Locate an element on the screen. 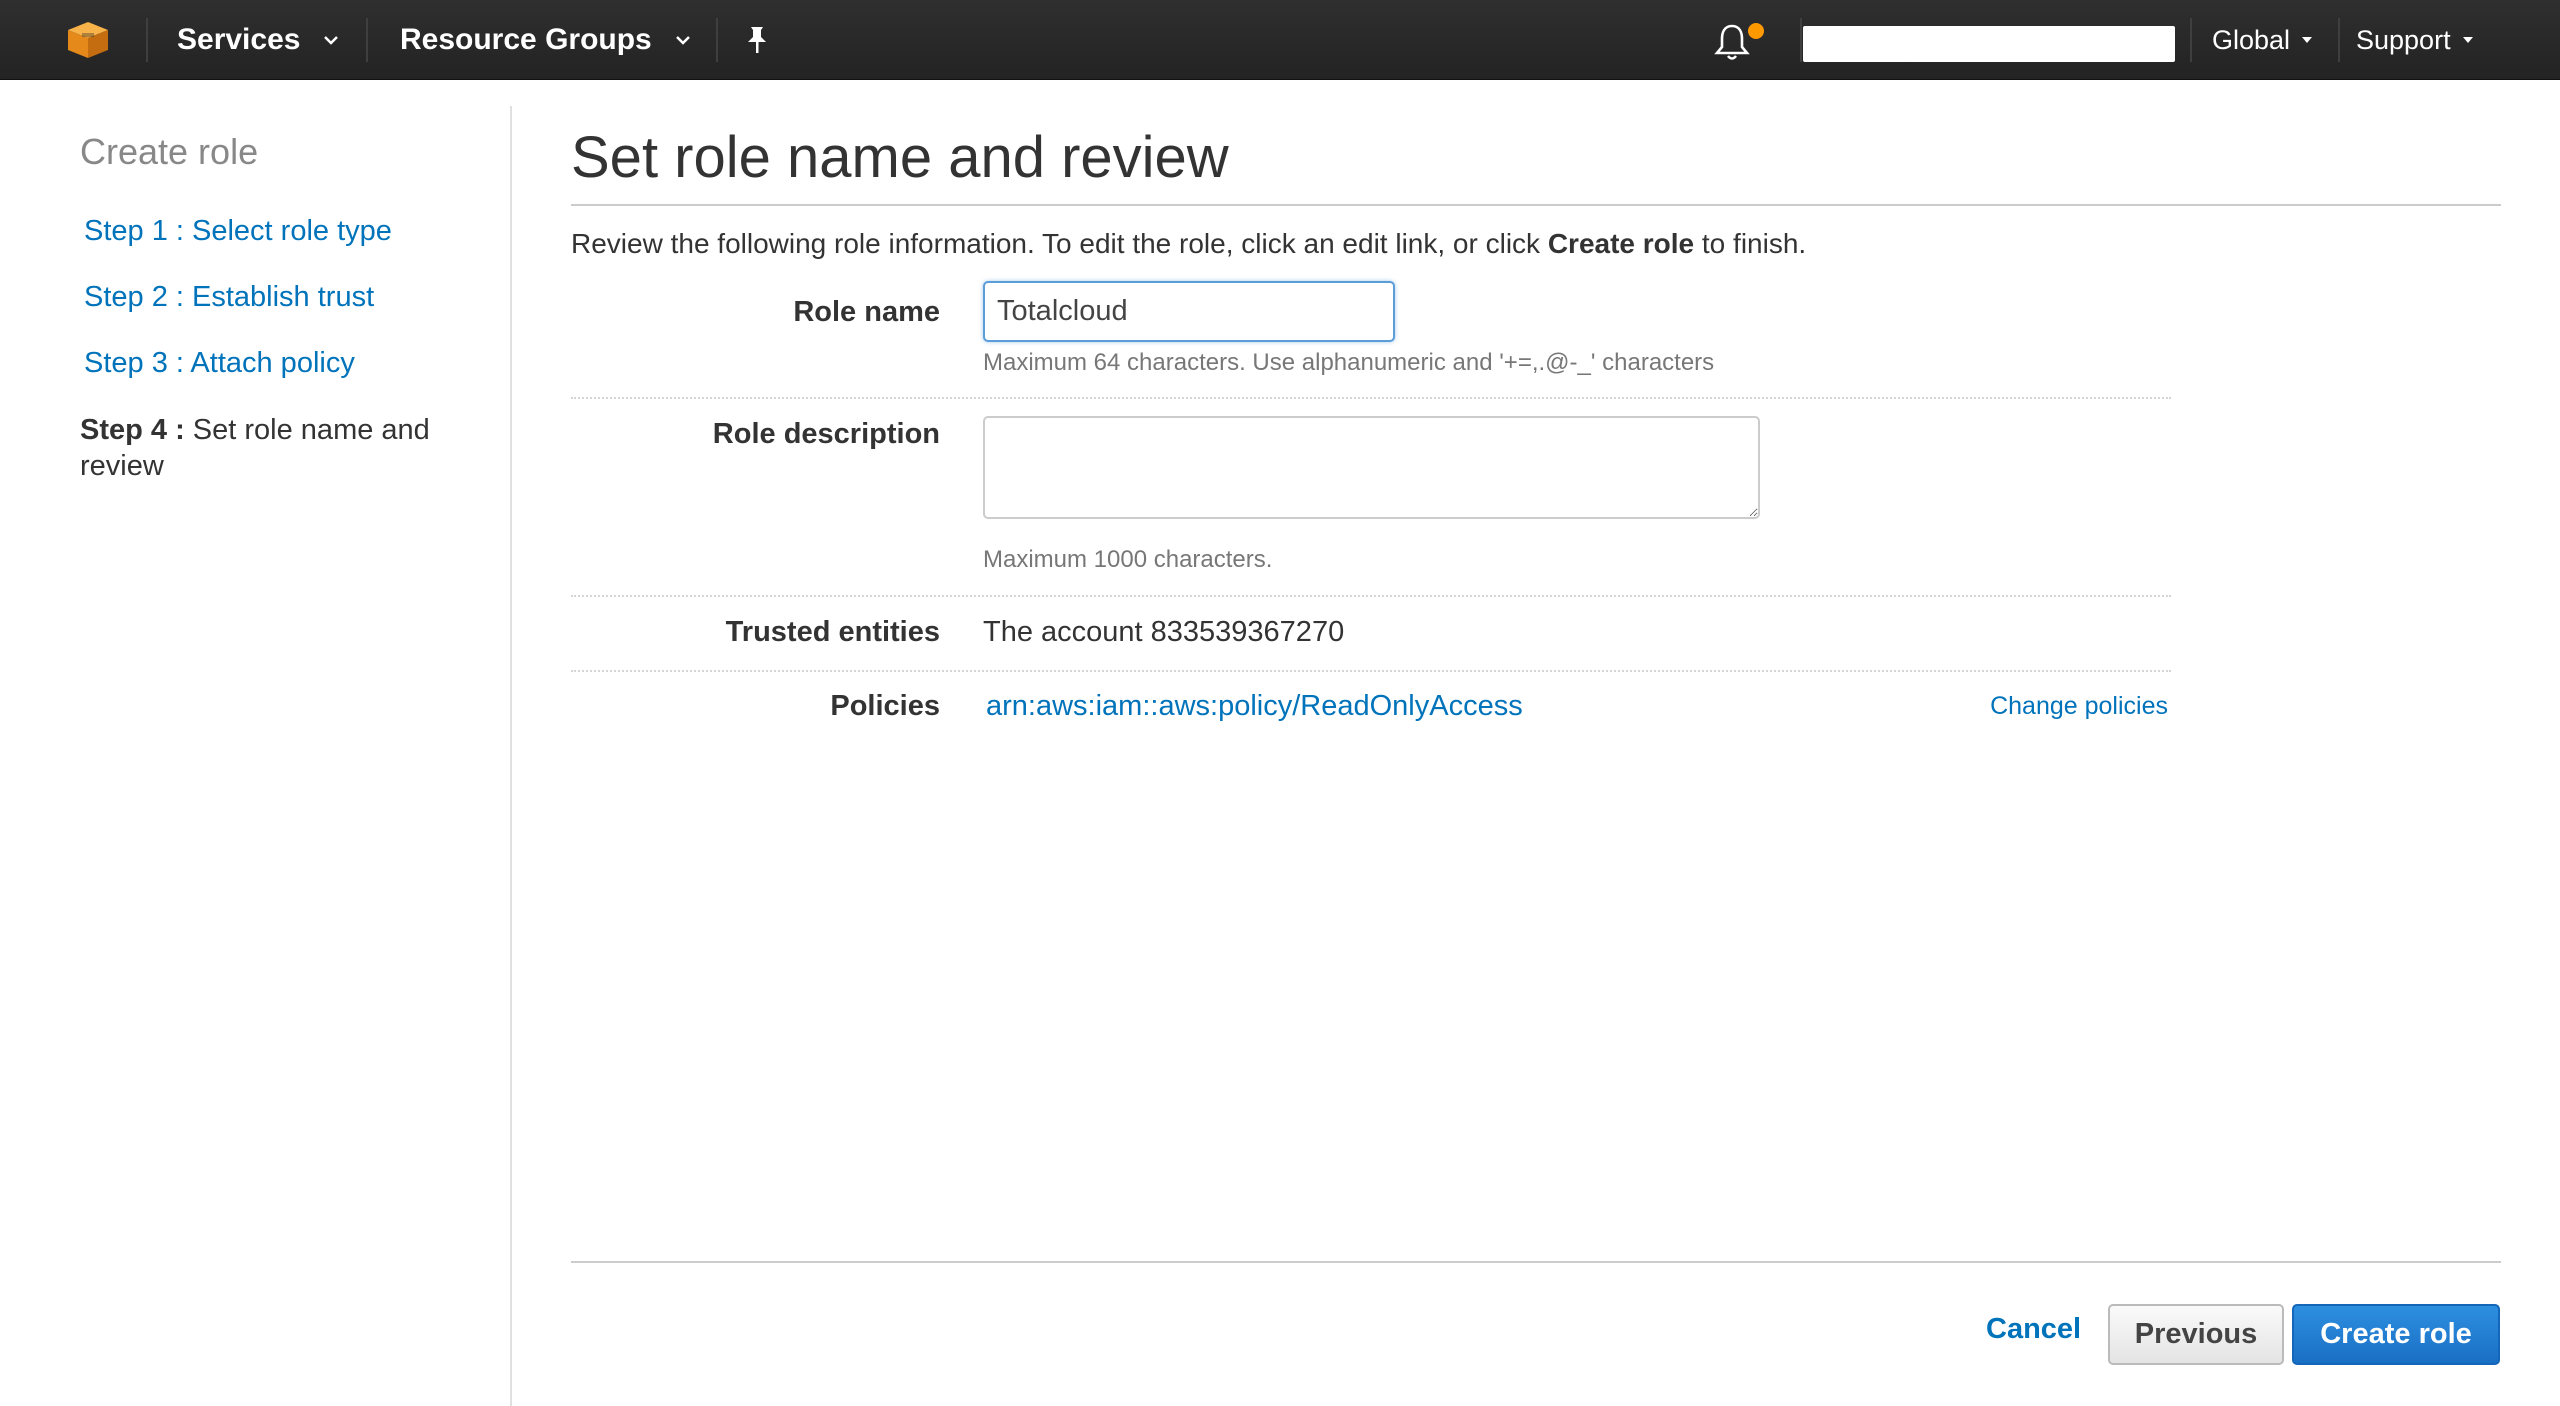 This screenshot has height=1406, width=2560. notification-badge is located at coordinates (1756, 31).